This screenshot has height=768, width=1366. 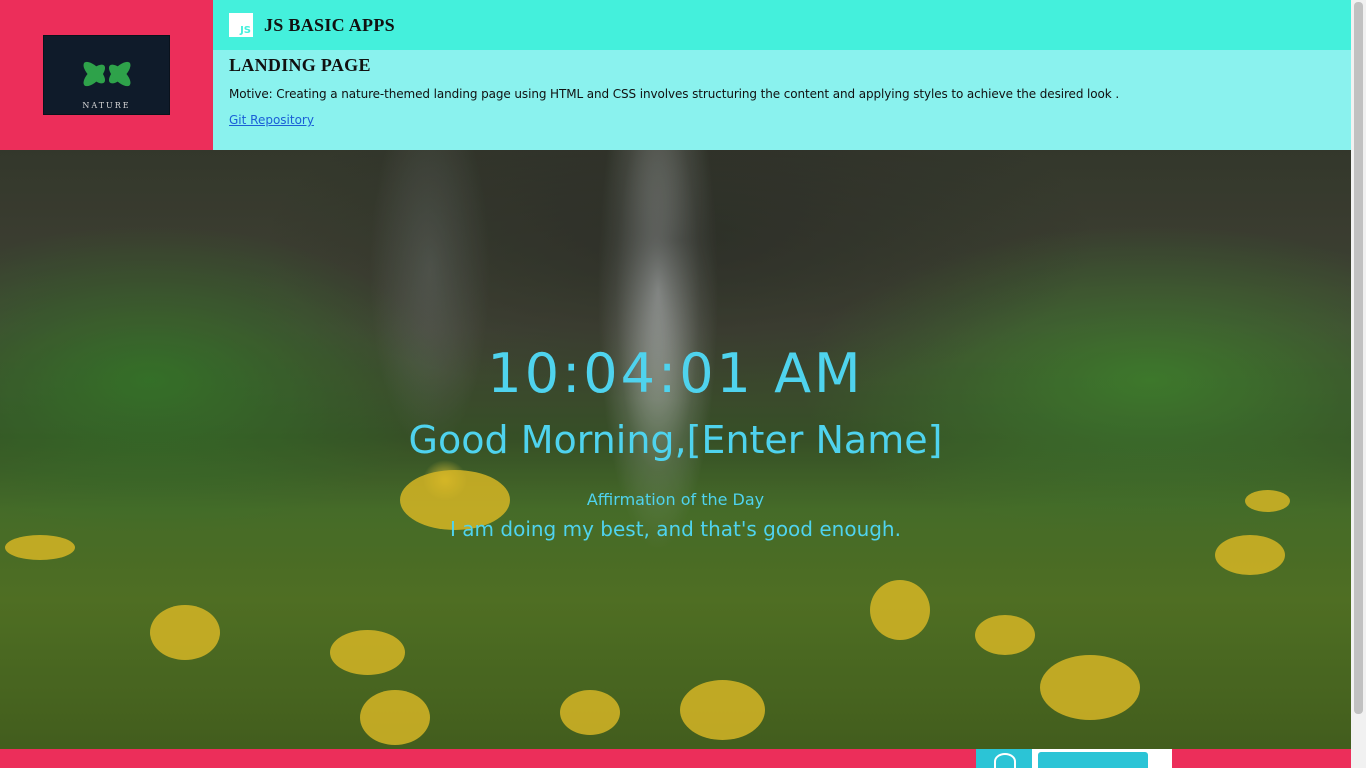 I want to click on app-title: JS BASIC APPS, so click(x=329, y=24).